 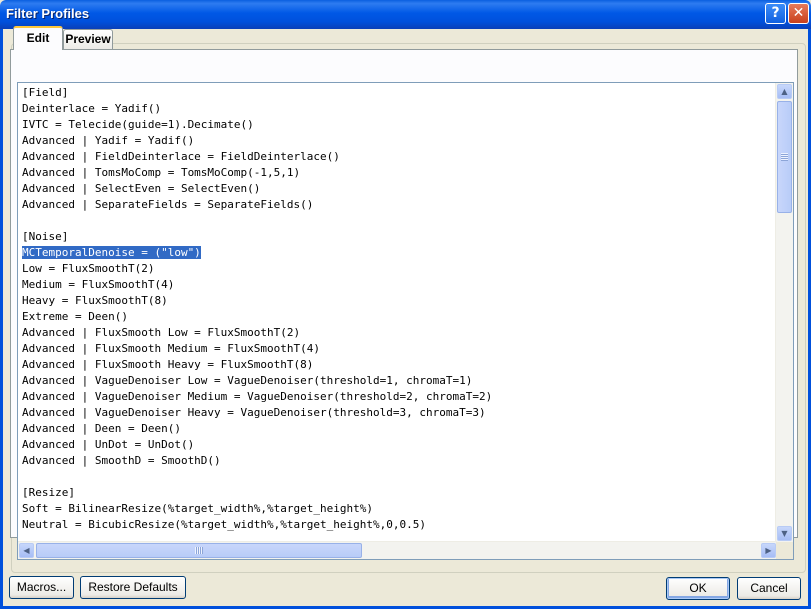 I want to click on code-line: Advanced | SmoothD = SmoothD(), so click(x=397, y=461).